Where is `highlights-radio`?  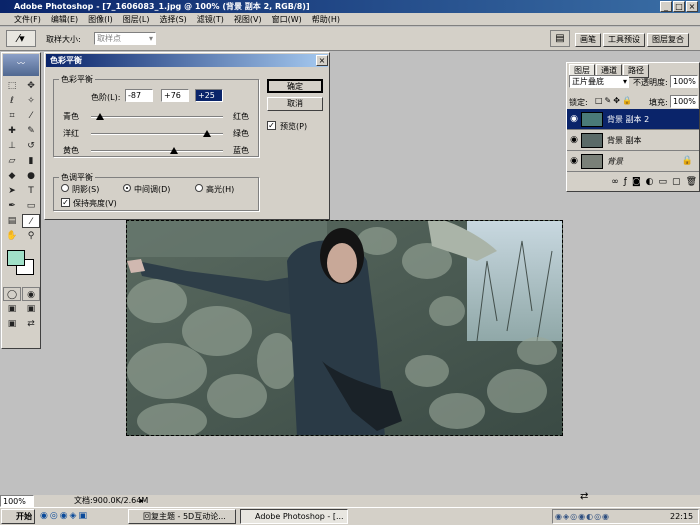 highlights-radio is located at coordinates (199, 188).